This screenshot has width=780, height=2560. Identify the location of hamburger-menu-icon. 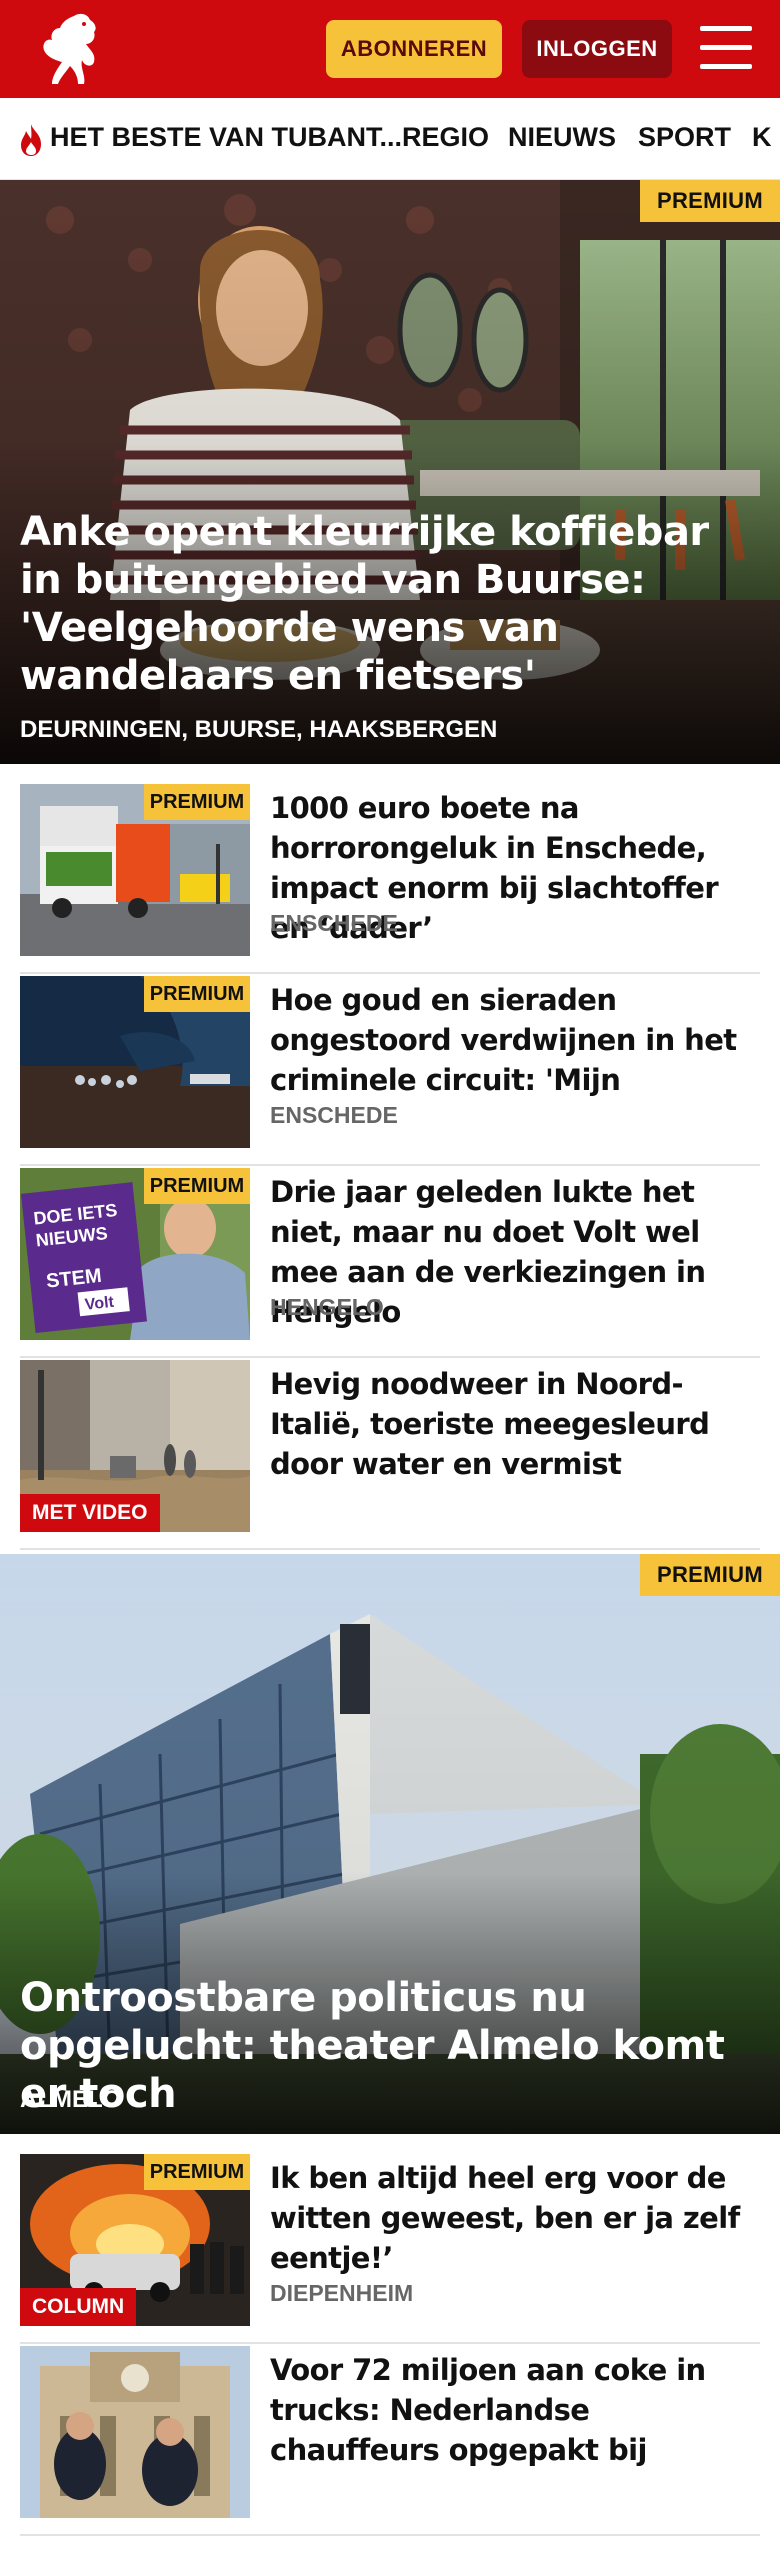
(726, 48).